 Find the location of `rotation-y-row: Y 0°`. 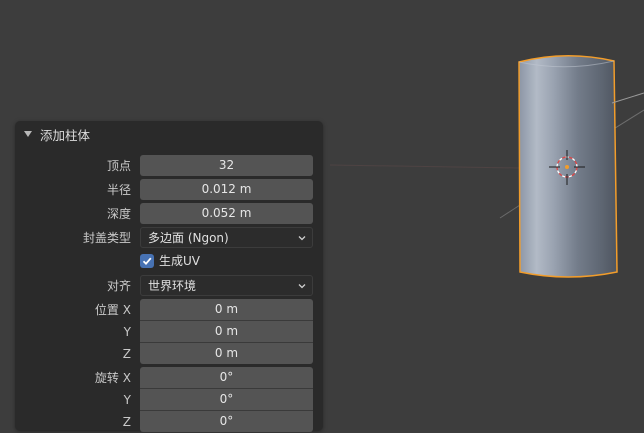

rotation-y-row: Y 0° is located at coordinates (169, 400).